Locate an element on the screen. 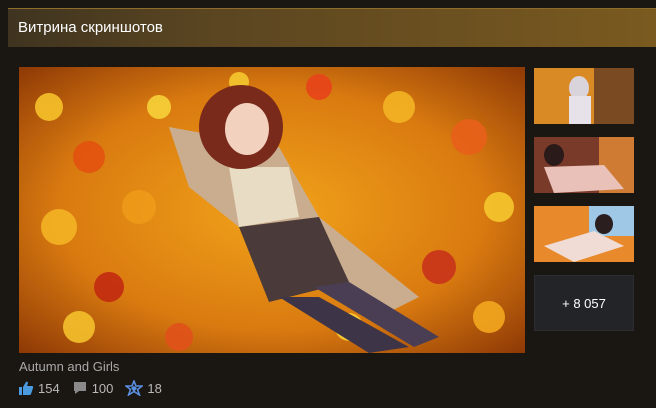  awards-count: 18 is located at coordinates (154, 388).